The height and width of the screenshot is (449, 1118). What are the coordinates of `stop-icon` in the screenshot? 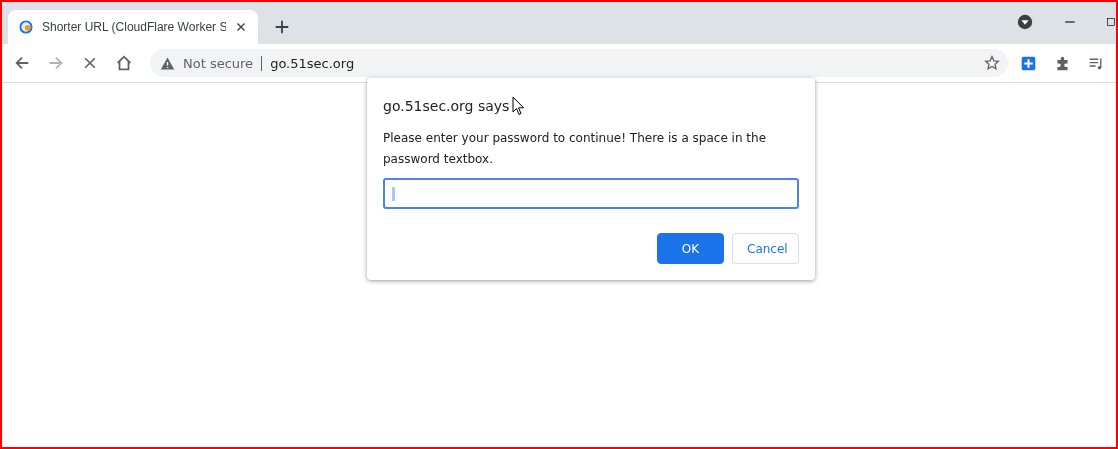 It's located at (90, 63).